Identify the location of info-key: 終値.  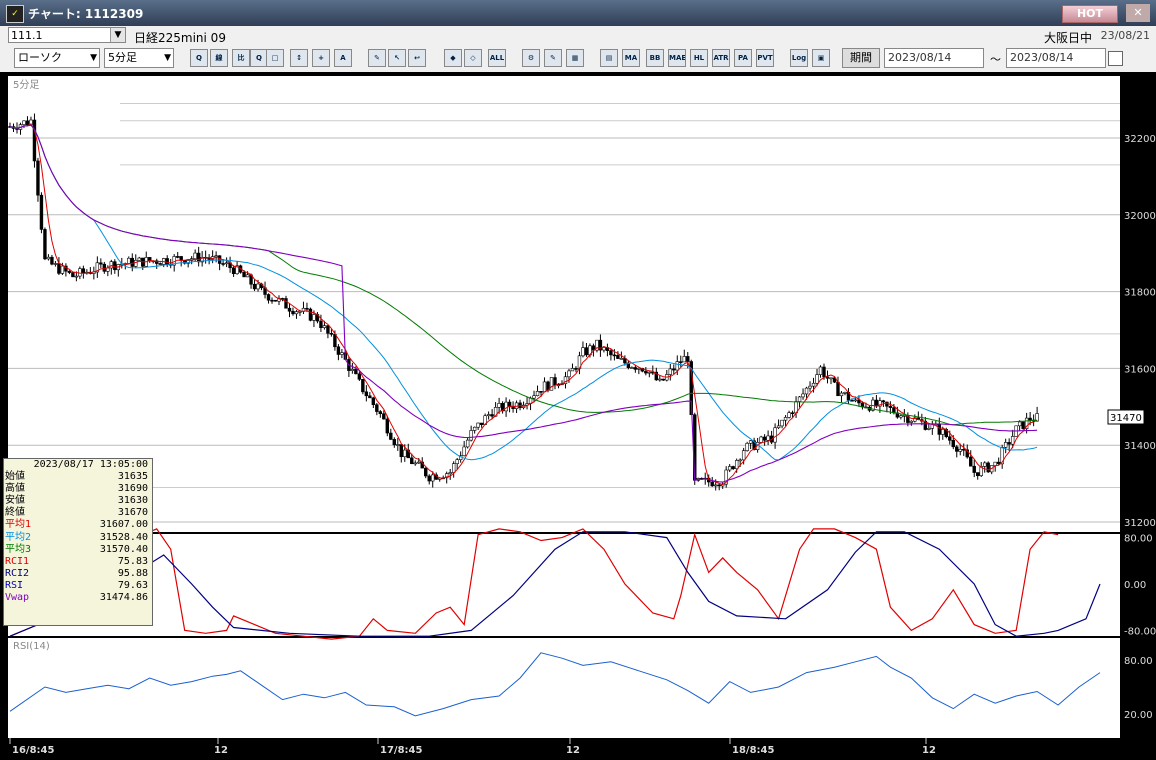
(15, 513).